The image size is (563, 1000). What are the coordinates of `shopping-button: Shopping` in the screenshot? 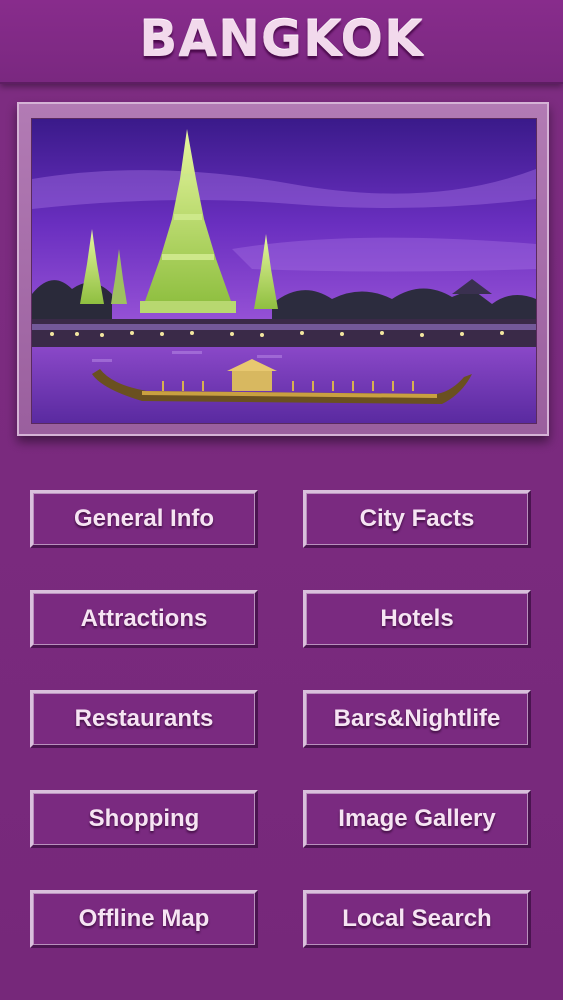 It's located at (144, 819).